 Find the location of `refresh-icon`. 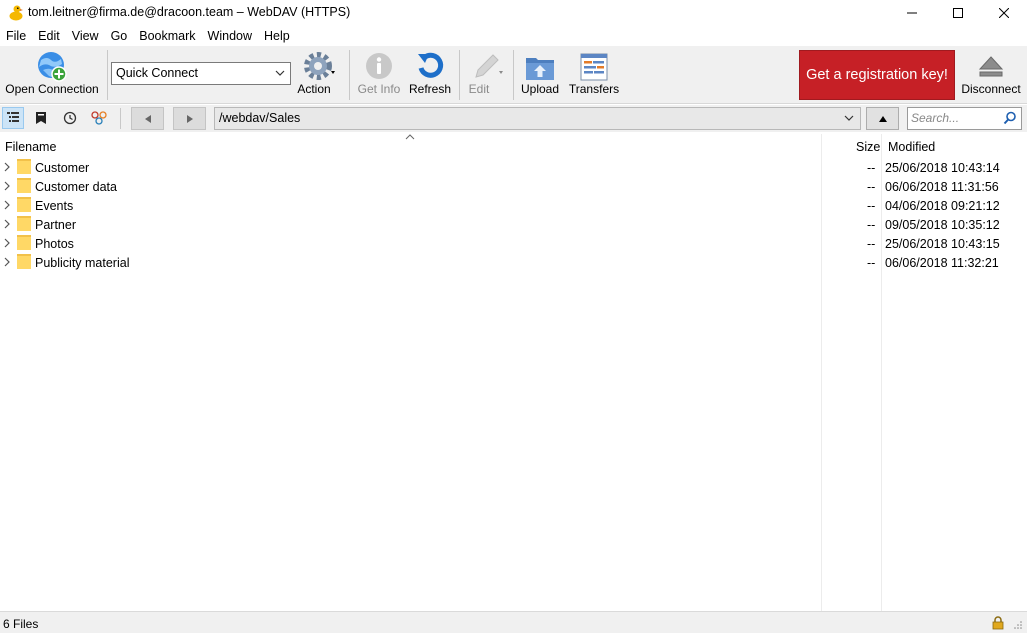

refresh-icon is located at coordinates (431, 65).